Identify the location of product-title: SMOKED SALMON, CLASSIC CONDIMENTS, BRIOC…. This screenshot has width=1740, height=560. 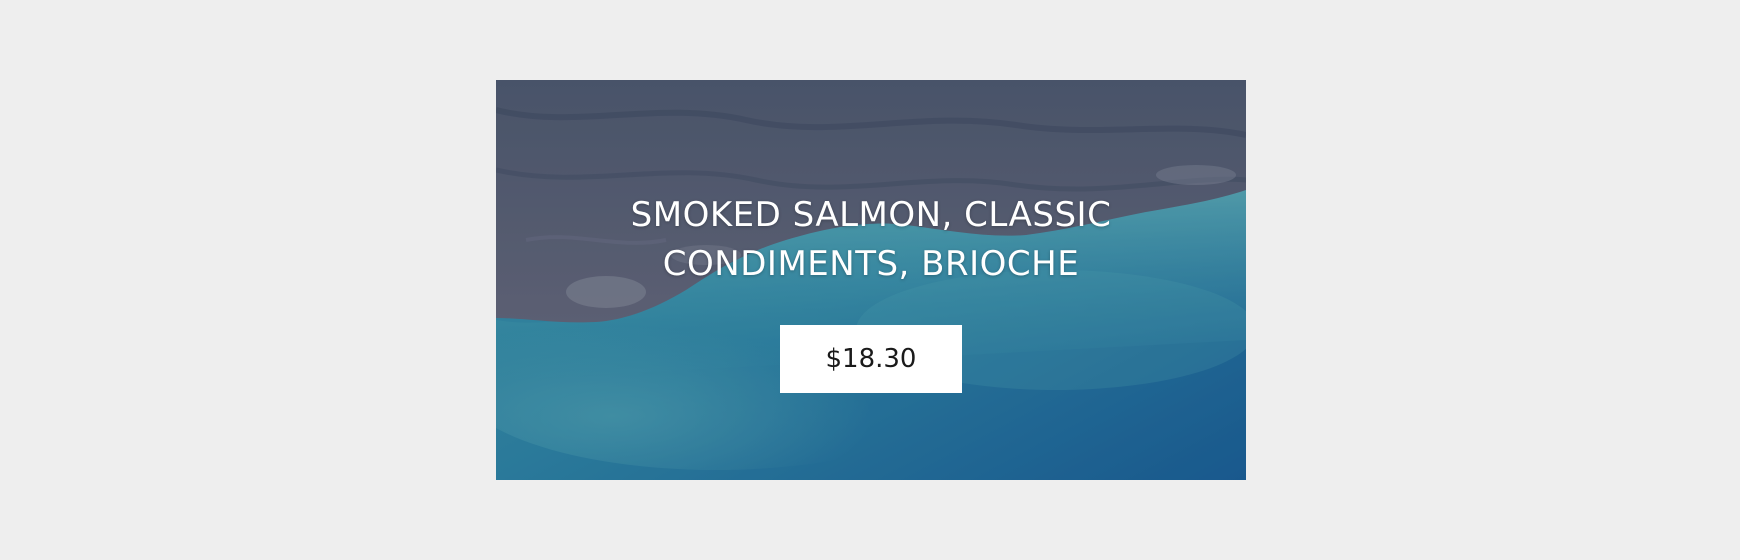
(871, 239).